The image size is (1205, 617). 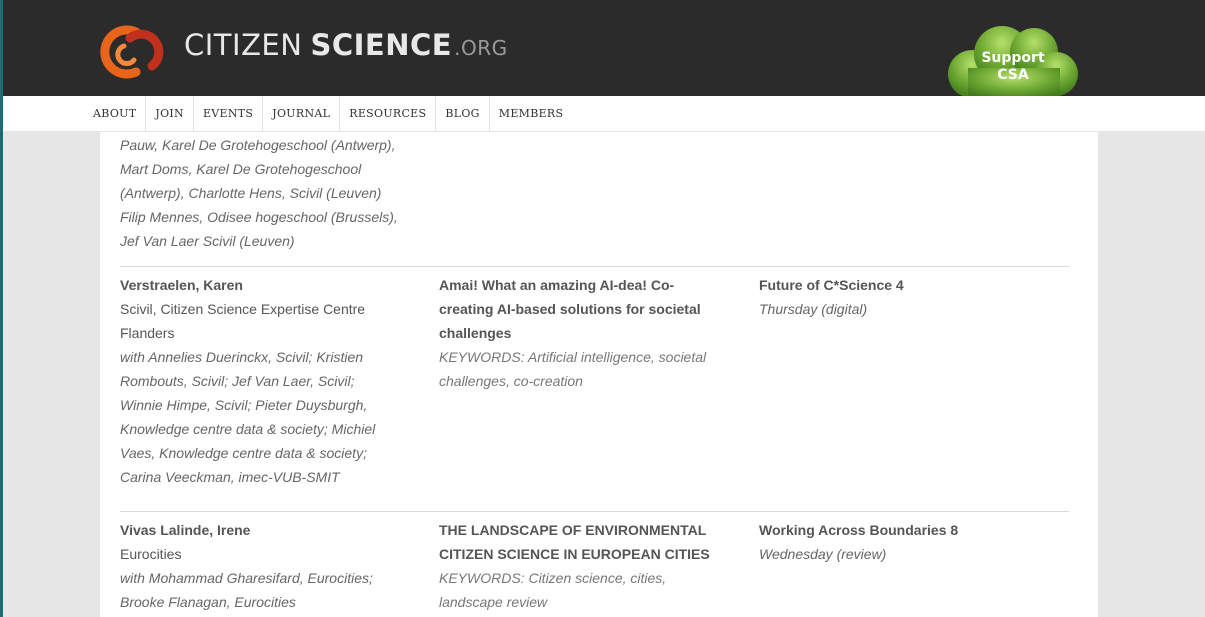 I want to click on nav-members: MEMBERS, so click(x=531, y=114).